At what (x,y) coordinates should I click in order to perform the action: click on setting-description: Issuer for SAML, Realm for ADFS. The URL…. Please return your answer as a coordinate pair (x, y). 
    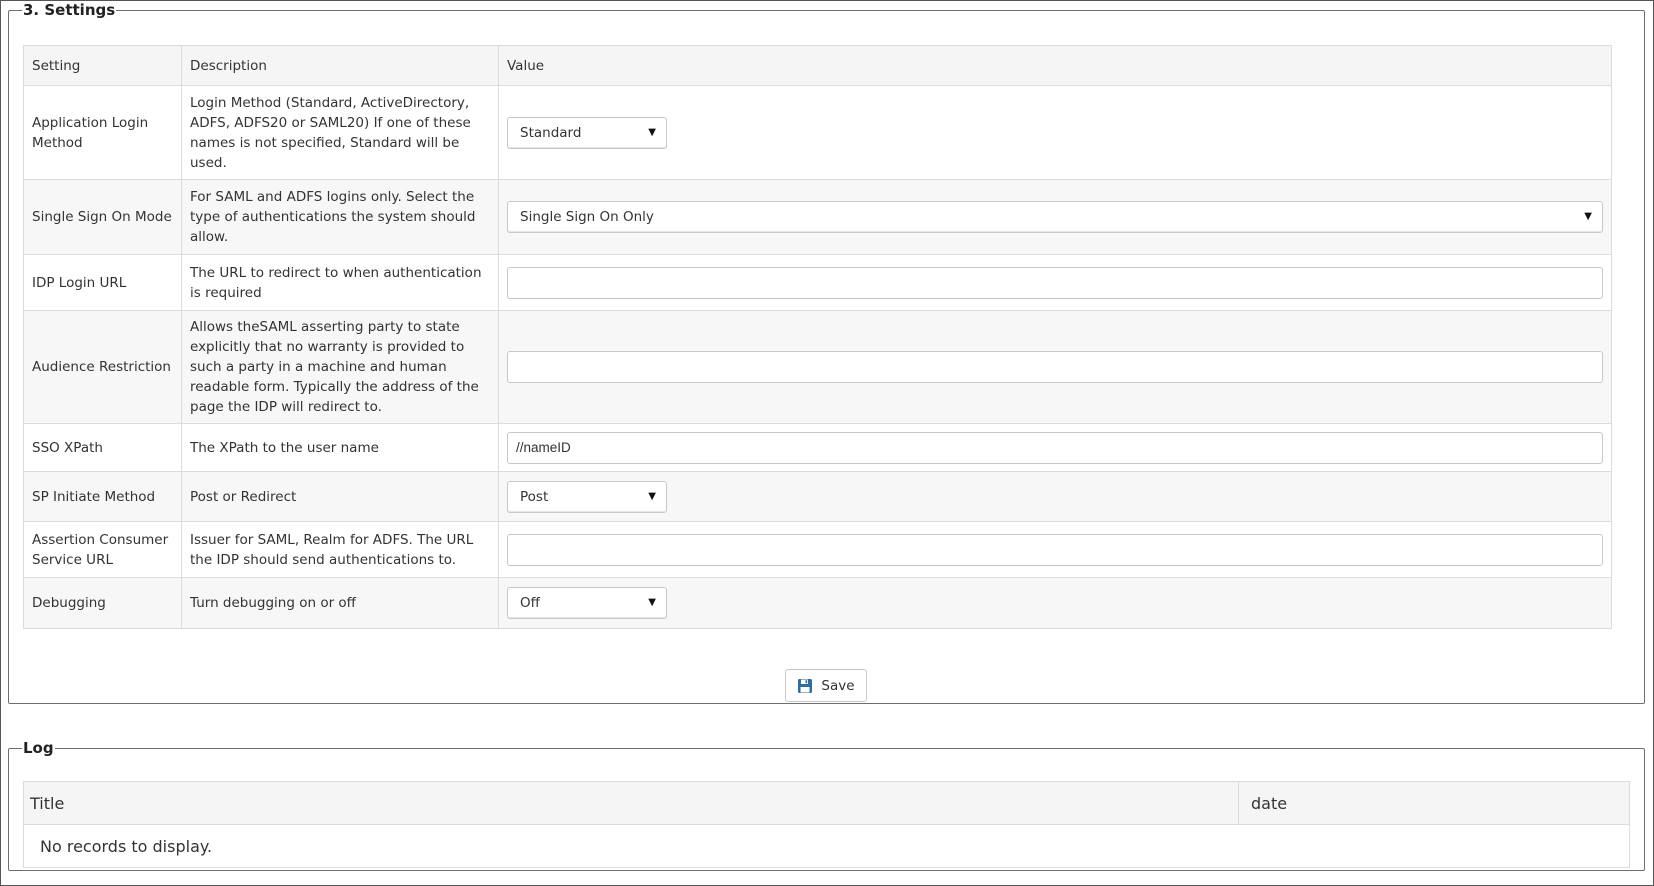
    Looking at the image, I should click on (340, 549).